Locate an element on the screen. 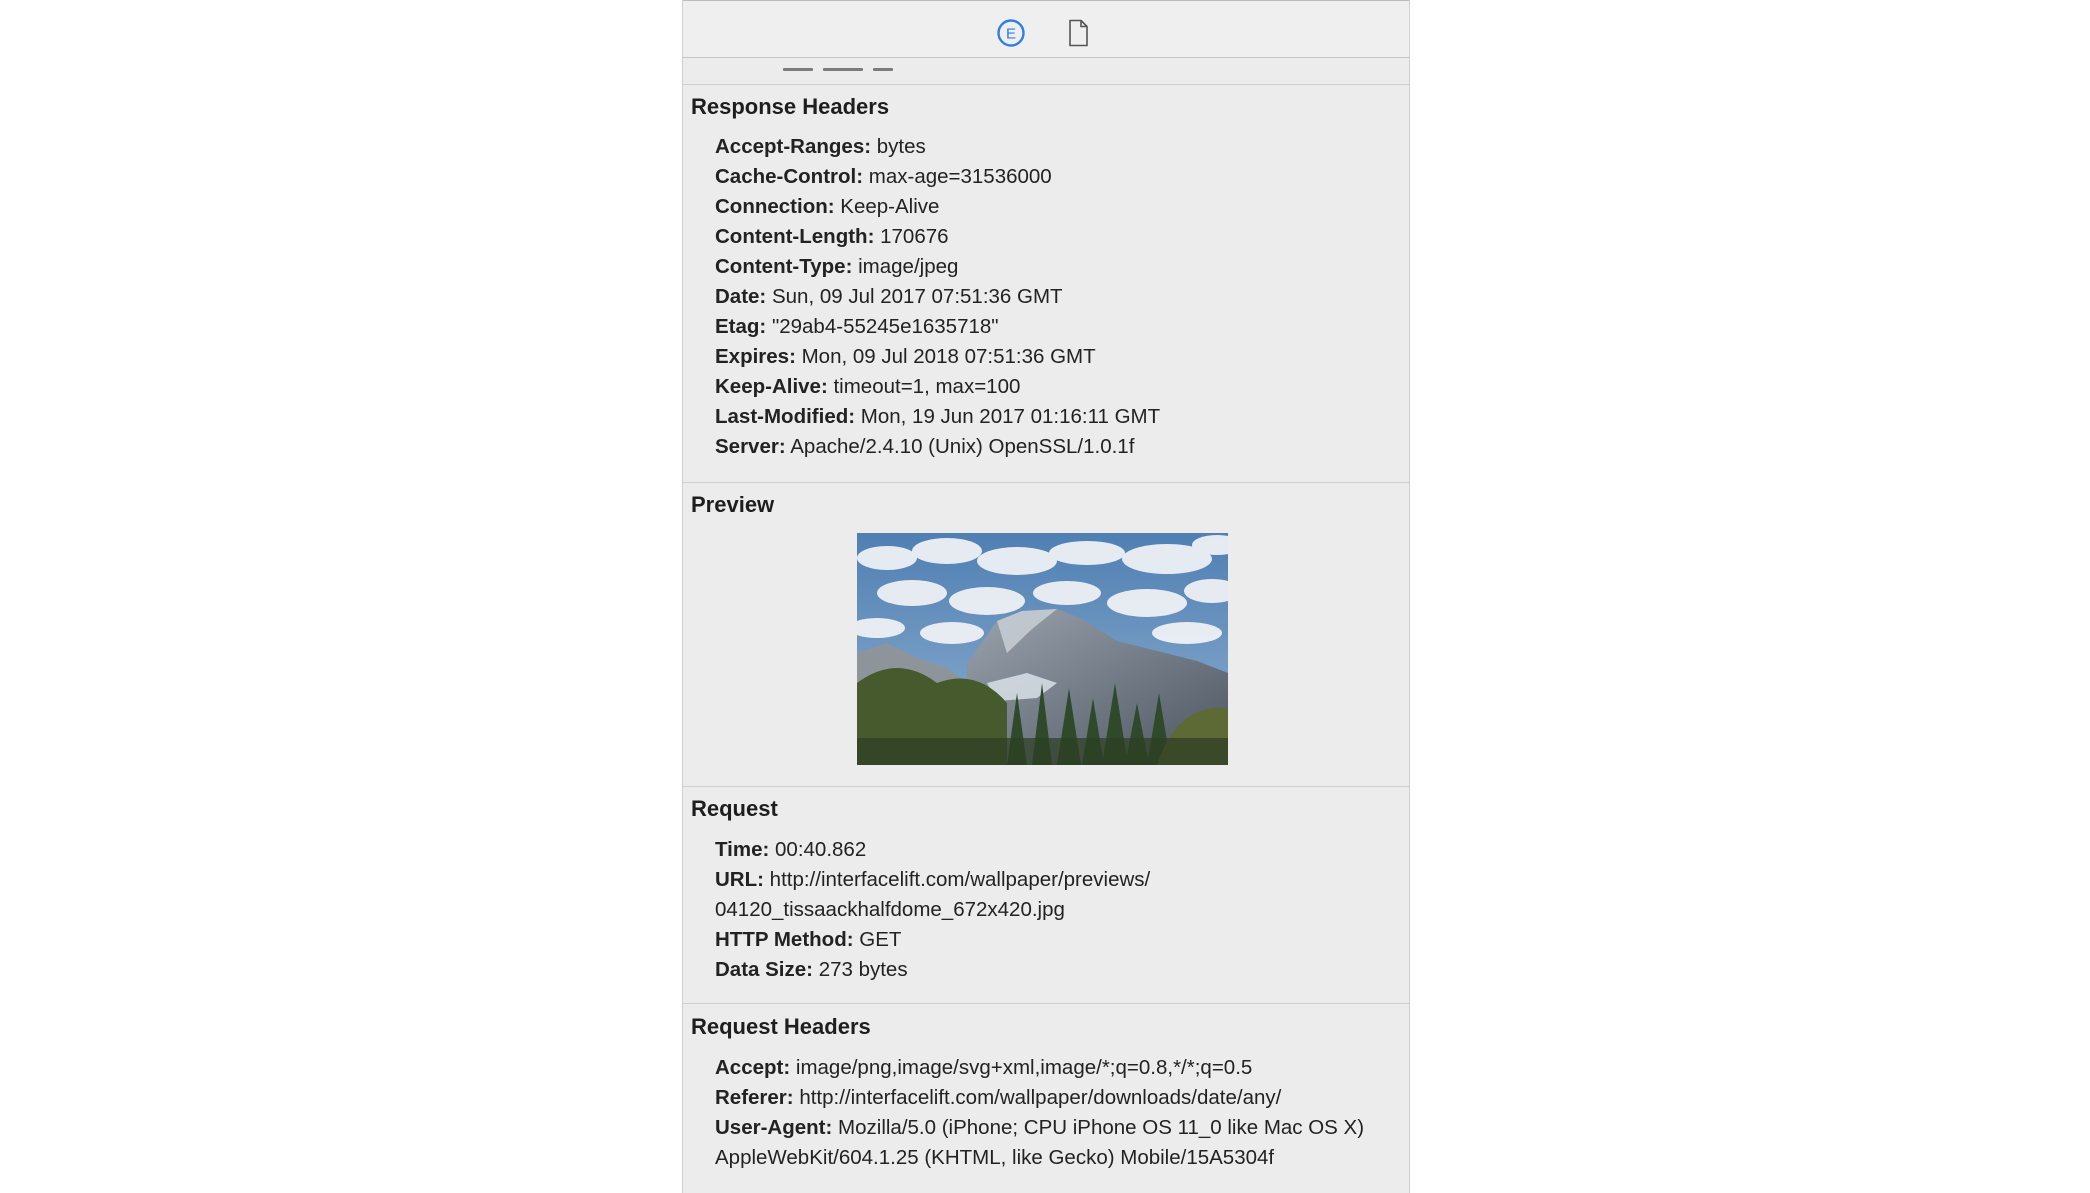 The image size is (2090, 1193). header-value: 04120_tissaackhalfdome_672x420.jpg is located at coordinates (890, 909).